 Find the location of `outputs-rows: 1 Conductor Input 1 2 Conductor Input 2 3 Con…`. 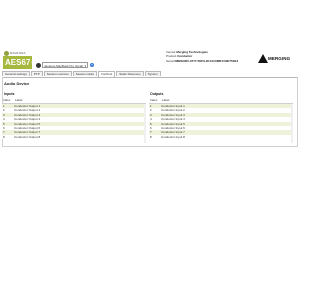

outputs-rows: 1 Conductor Input 1 2 Conductor Input 2 3 Con… is located at coordinates (221, 123).